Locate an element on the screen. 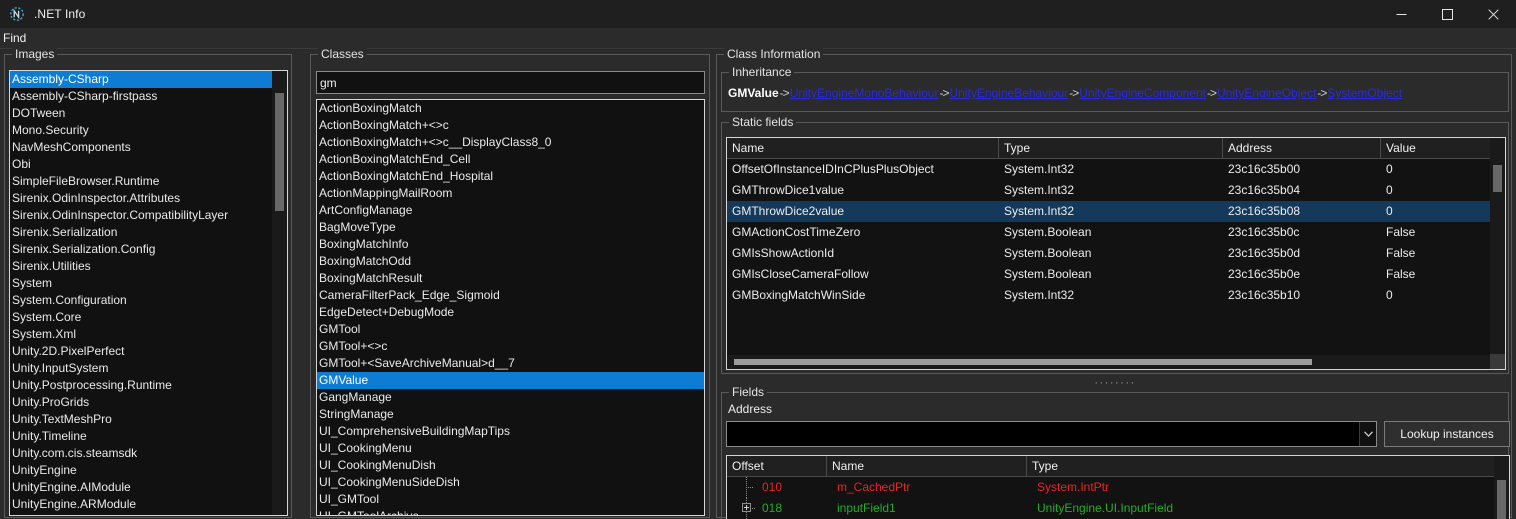 This screenshot has width=1516, height=519. list-item: GangManage is located at coordinates (510, 397).